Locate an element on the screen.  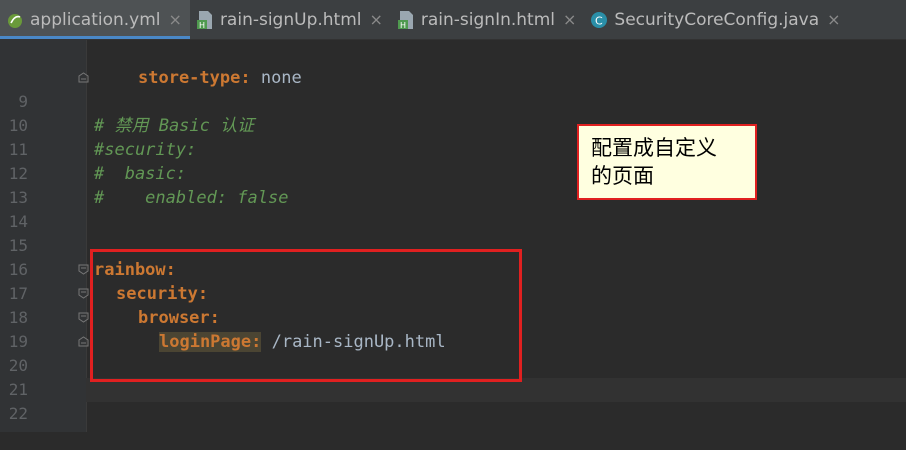
line-number: 22 is located at coordinates (18, 413).